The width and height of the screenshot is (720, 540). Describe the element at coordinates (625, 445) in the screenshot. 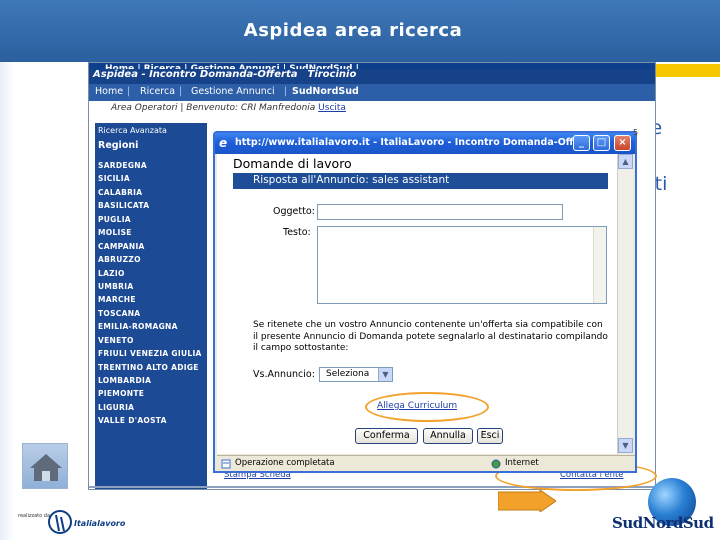

I see `scroll-down-icon: ▼` at that location.